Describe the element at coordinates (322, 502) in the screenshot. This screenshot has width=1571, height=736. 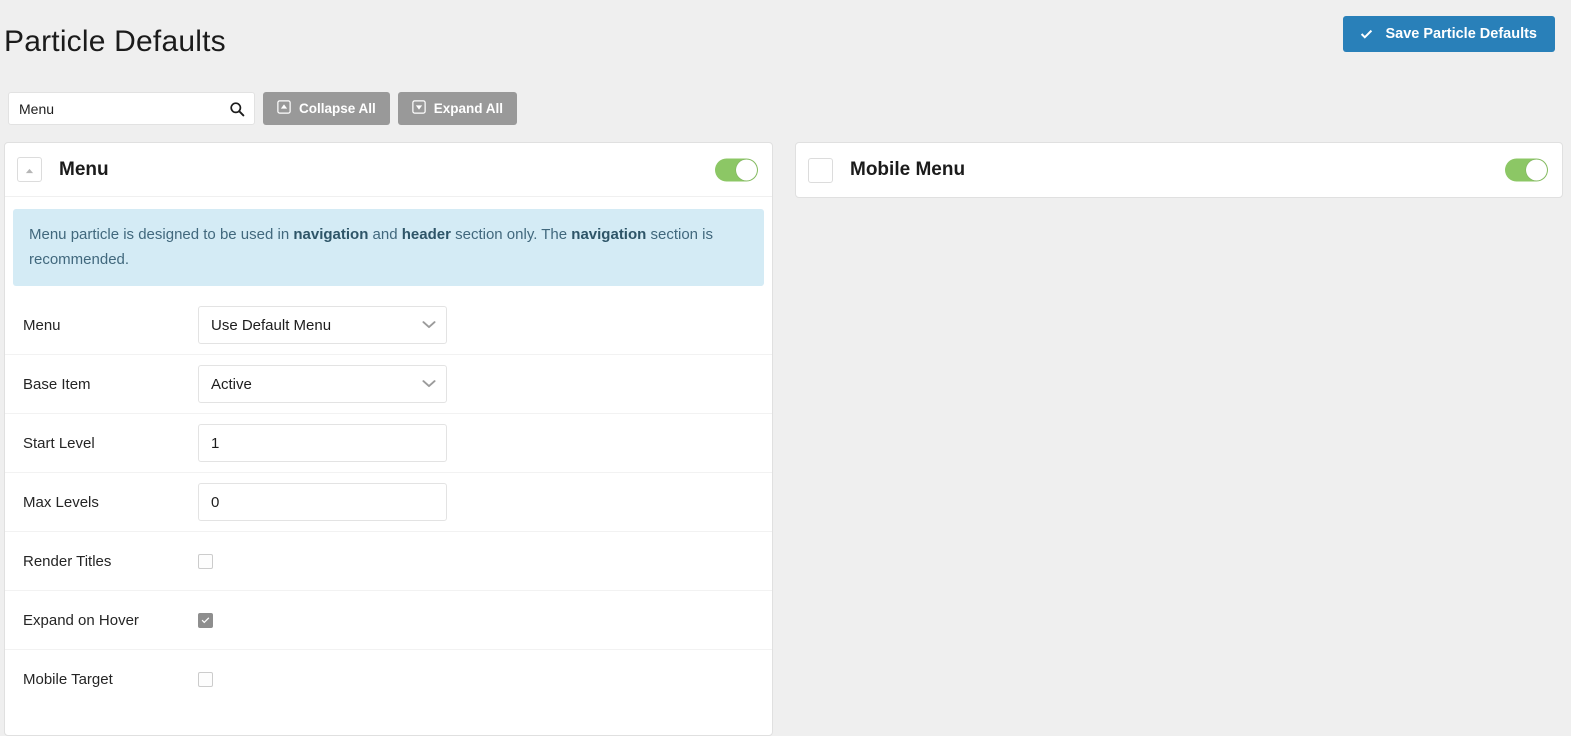
I see `max-levels-input` at that location.